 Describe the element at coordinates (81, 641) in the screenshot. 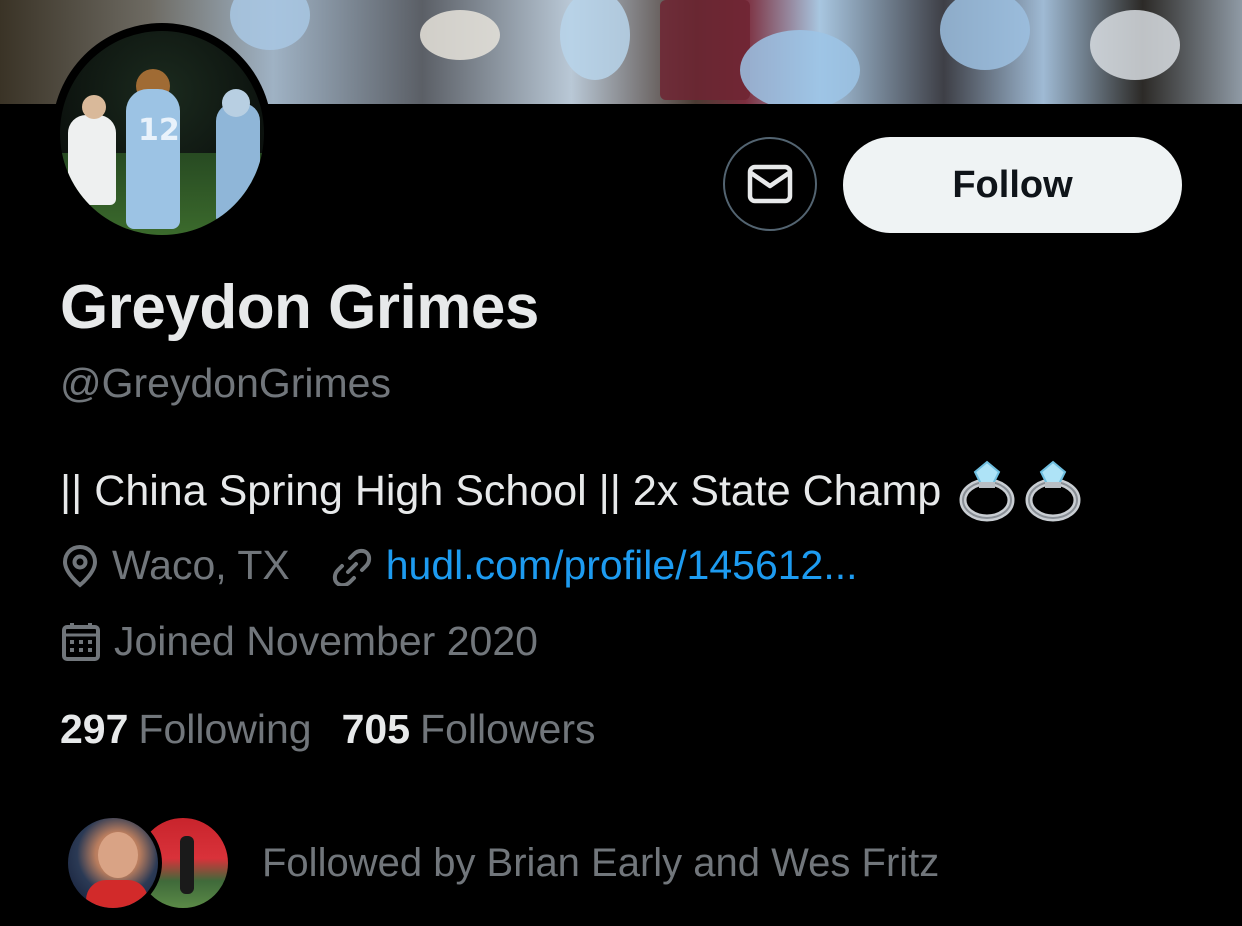

I see `calendar-icon` at that location.